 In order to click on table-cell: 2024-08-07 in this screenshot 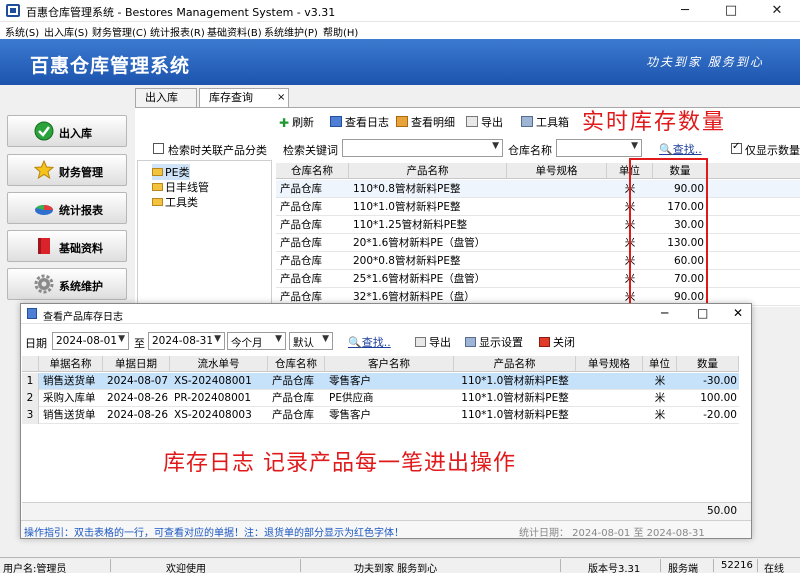, I will do `click(138, 381)`.